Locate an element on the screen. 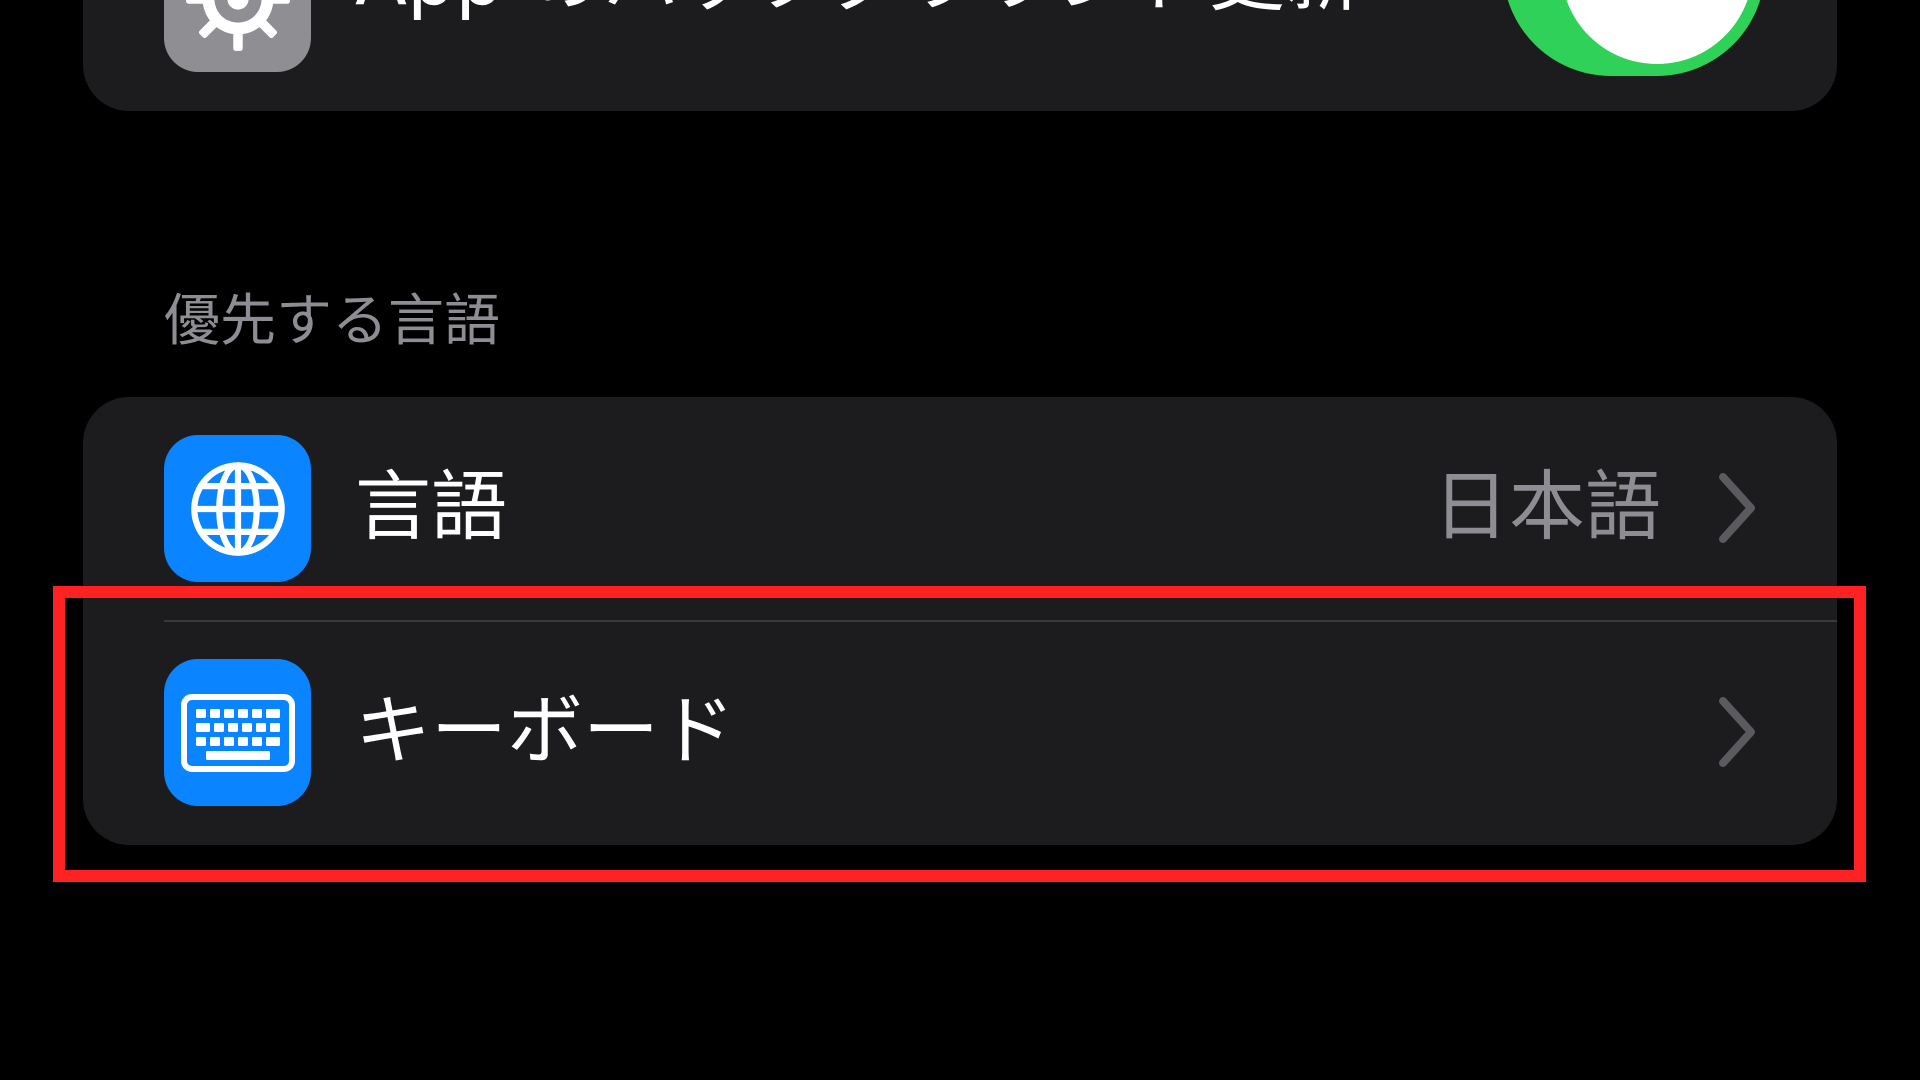  keyboard-label: キーボード is located at coordinates (545, 730).